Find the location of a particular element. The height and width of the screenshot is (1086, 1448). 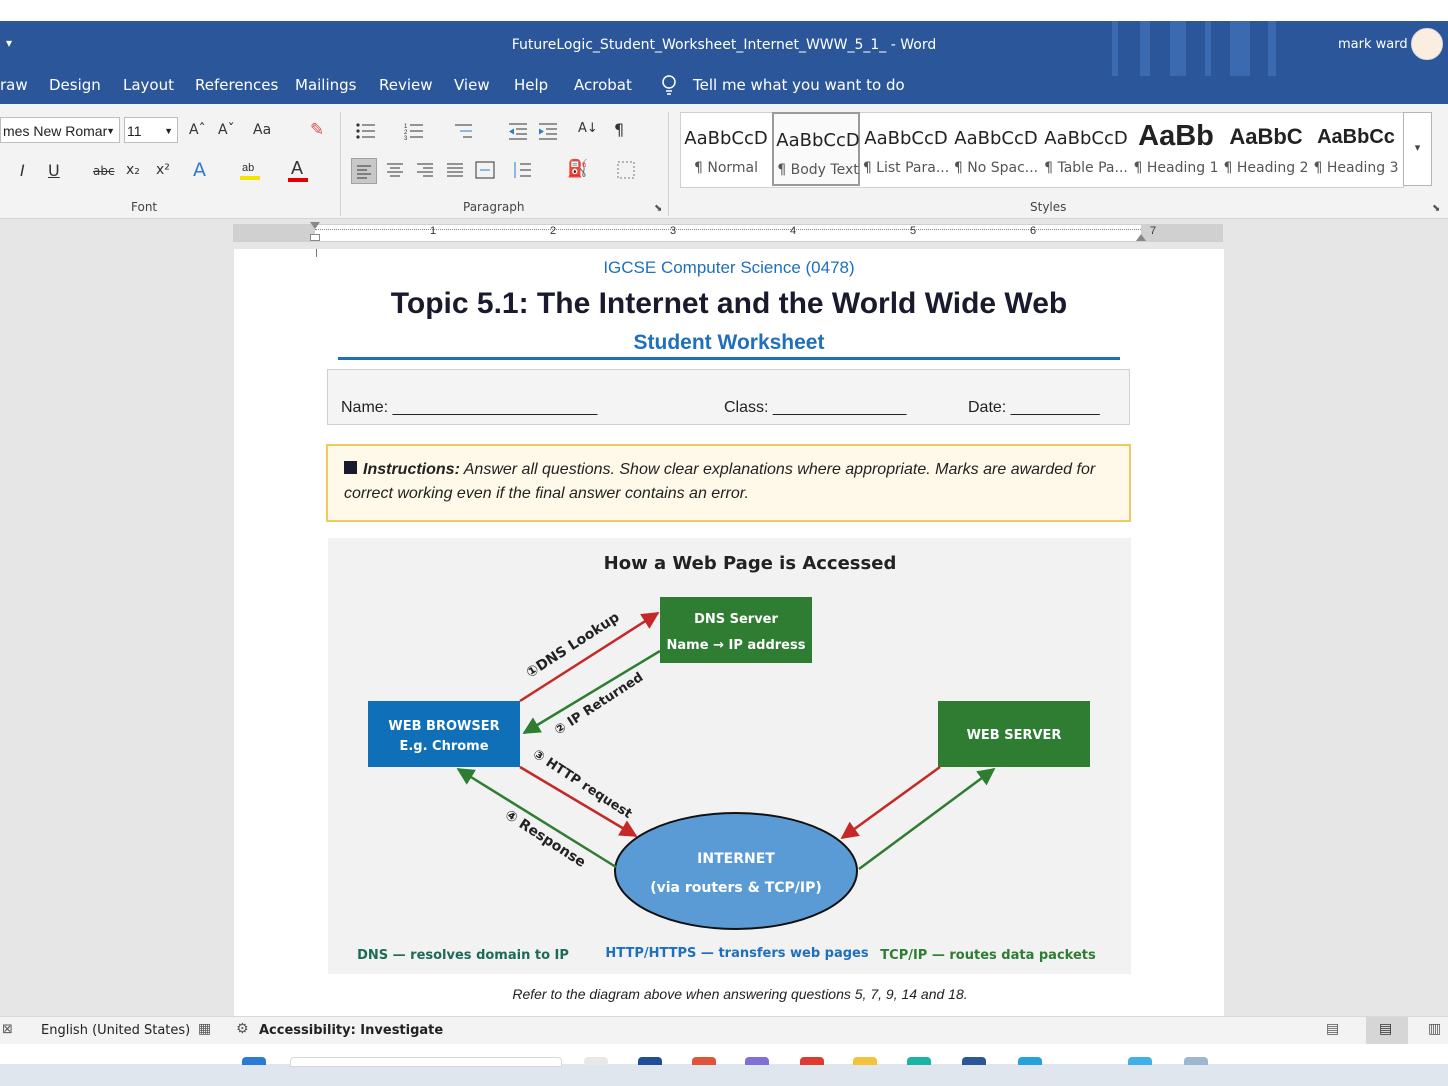

horizontal-ruler: 1 2 3 4 5 6 7 is located at coordinates (728, 232).